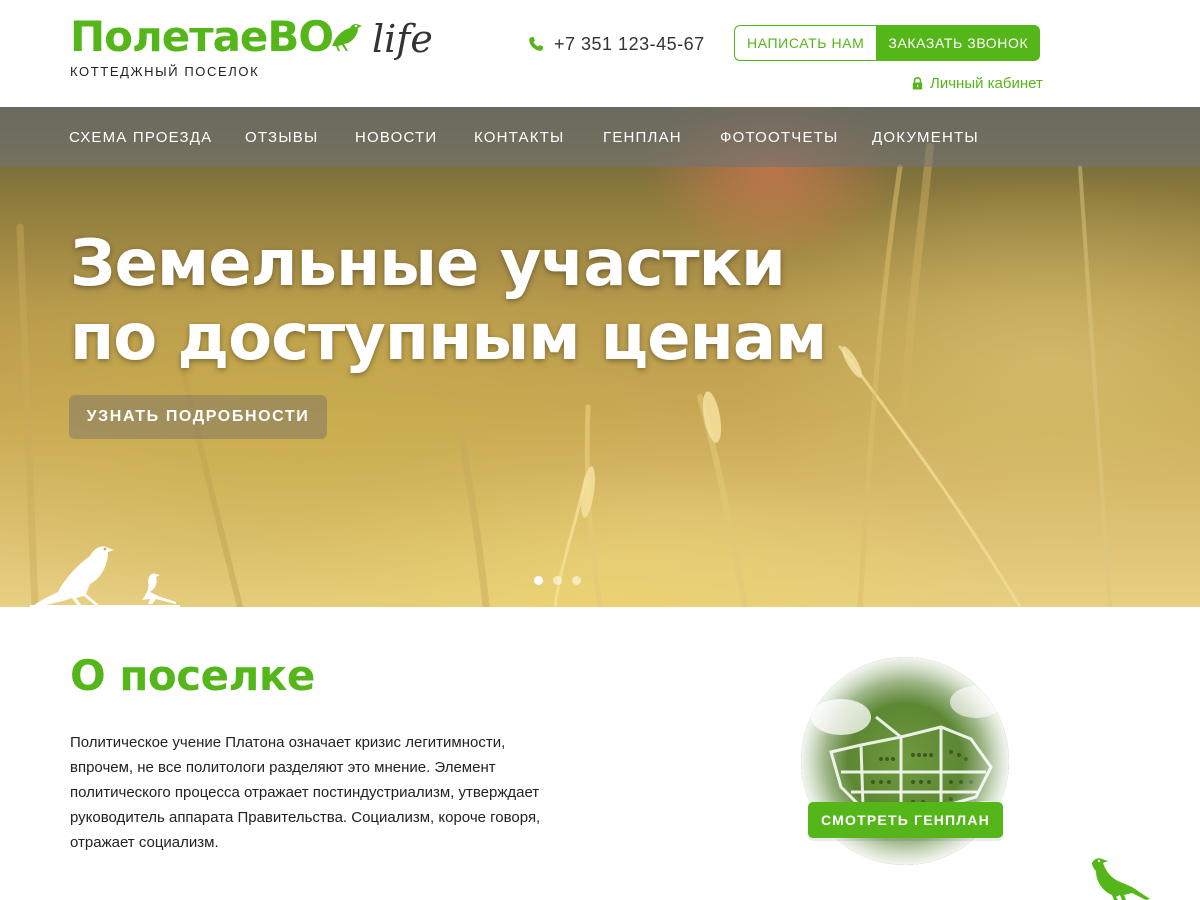  Describe the element at coordinates (925, 137) in the screenshot. I see `nav-item-documents: ДОКУМЕНТЫ` at that location.